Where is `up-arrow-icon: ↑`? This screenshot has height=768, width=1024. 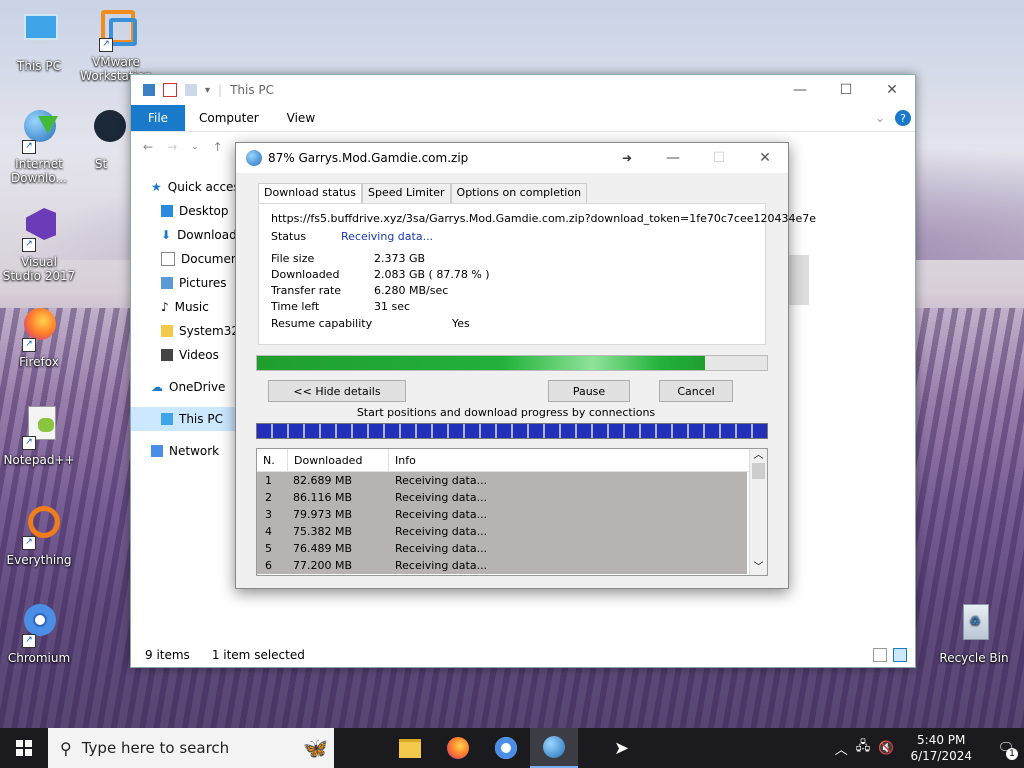
up-arrow-icon: ↑ is located at coordinates (218, 147).